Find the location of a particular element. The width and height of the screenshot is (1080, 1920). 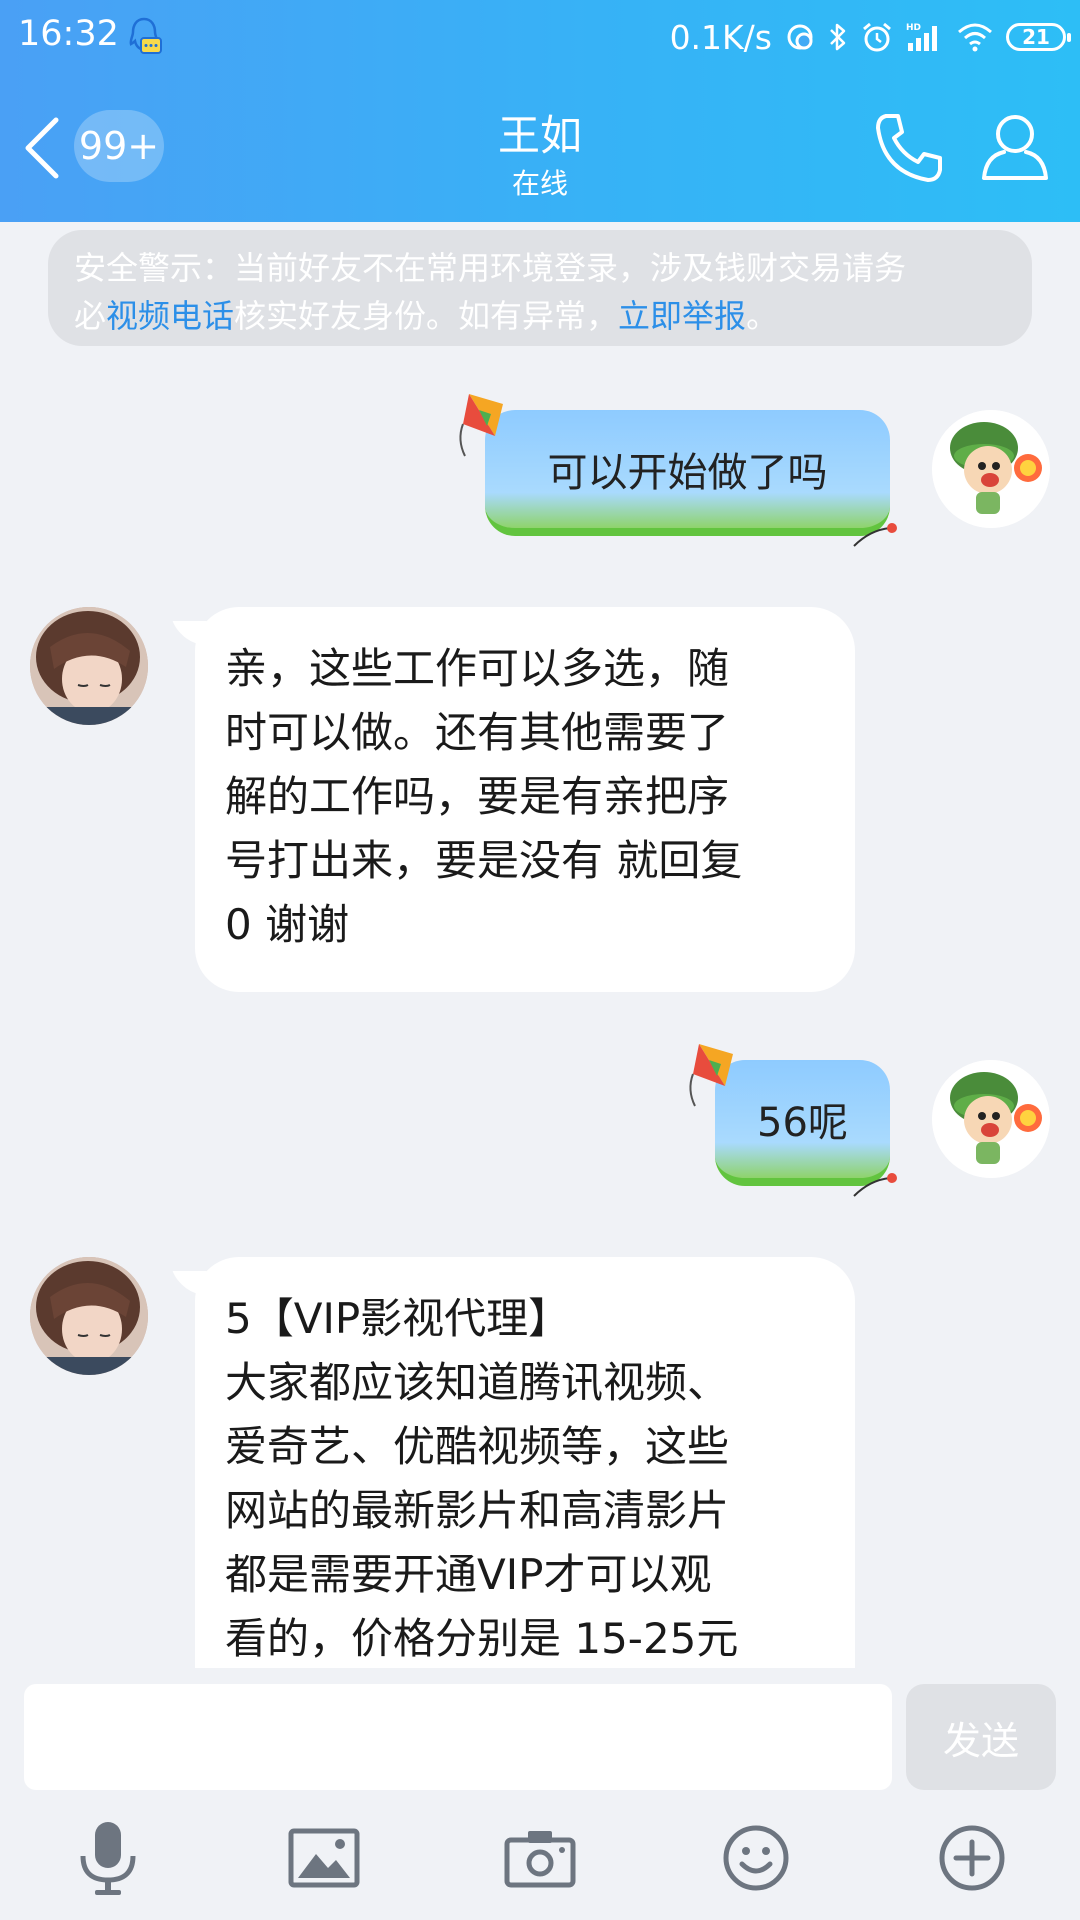

message-text: 可以开始做了吗 is located at coordinates (687, 473).